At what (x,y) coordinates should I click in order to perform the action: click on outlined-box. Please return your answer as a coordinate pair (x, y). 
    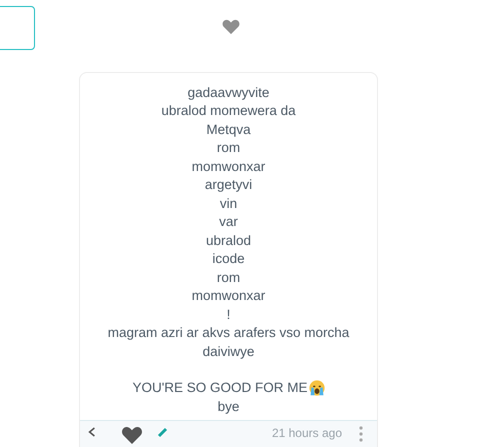
    Looking at the image, I should click on (17, 28).